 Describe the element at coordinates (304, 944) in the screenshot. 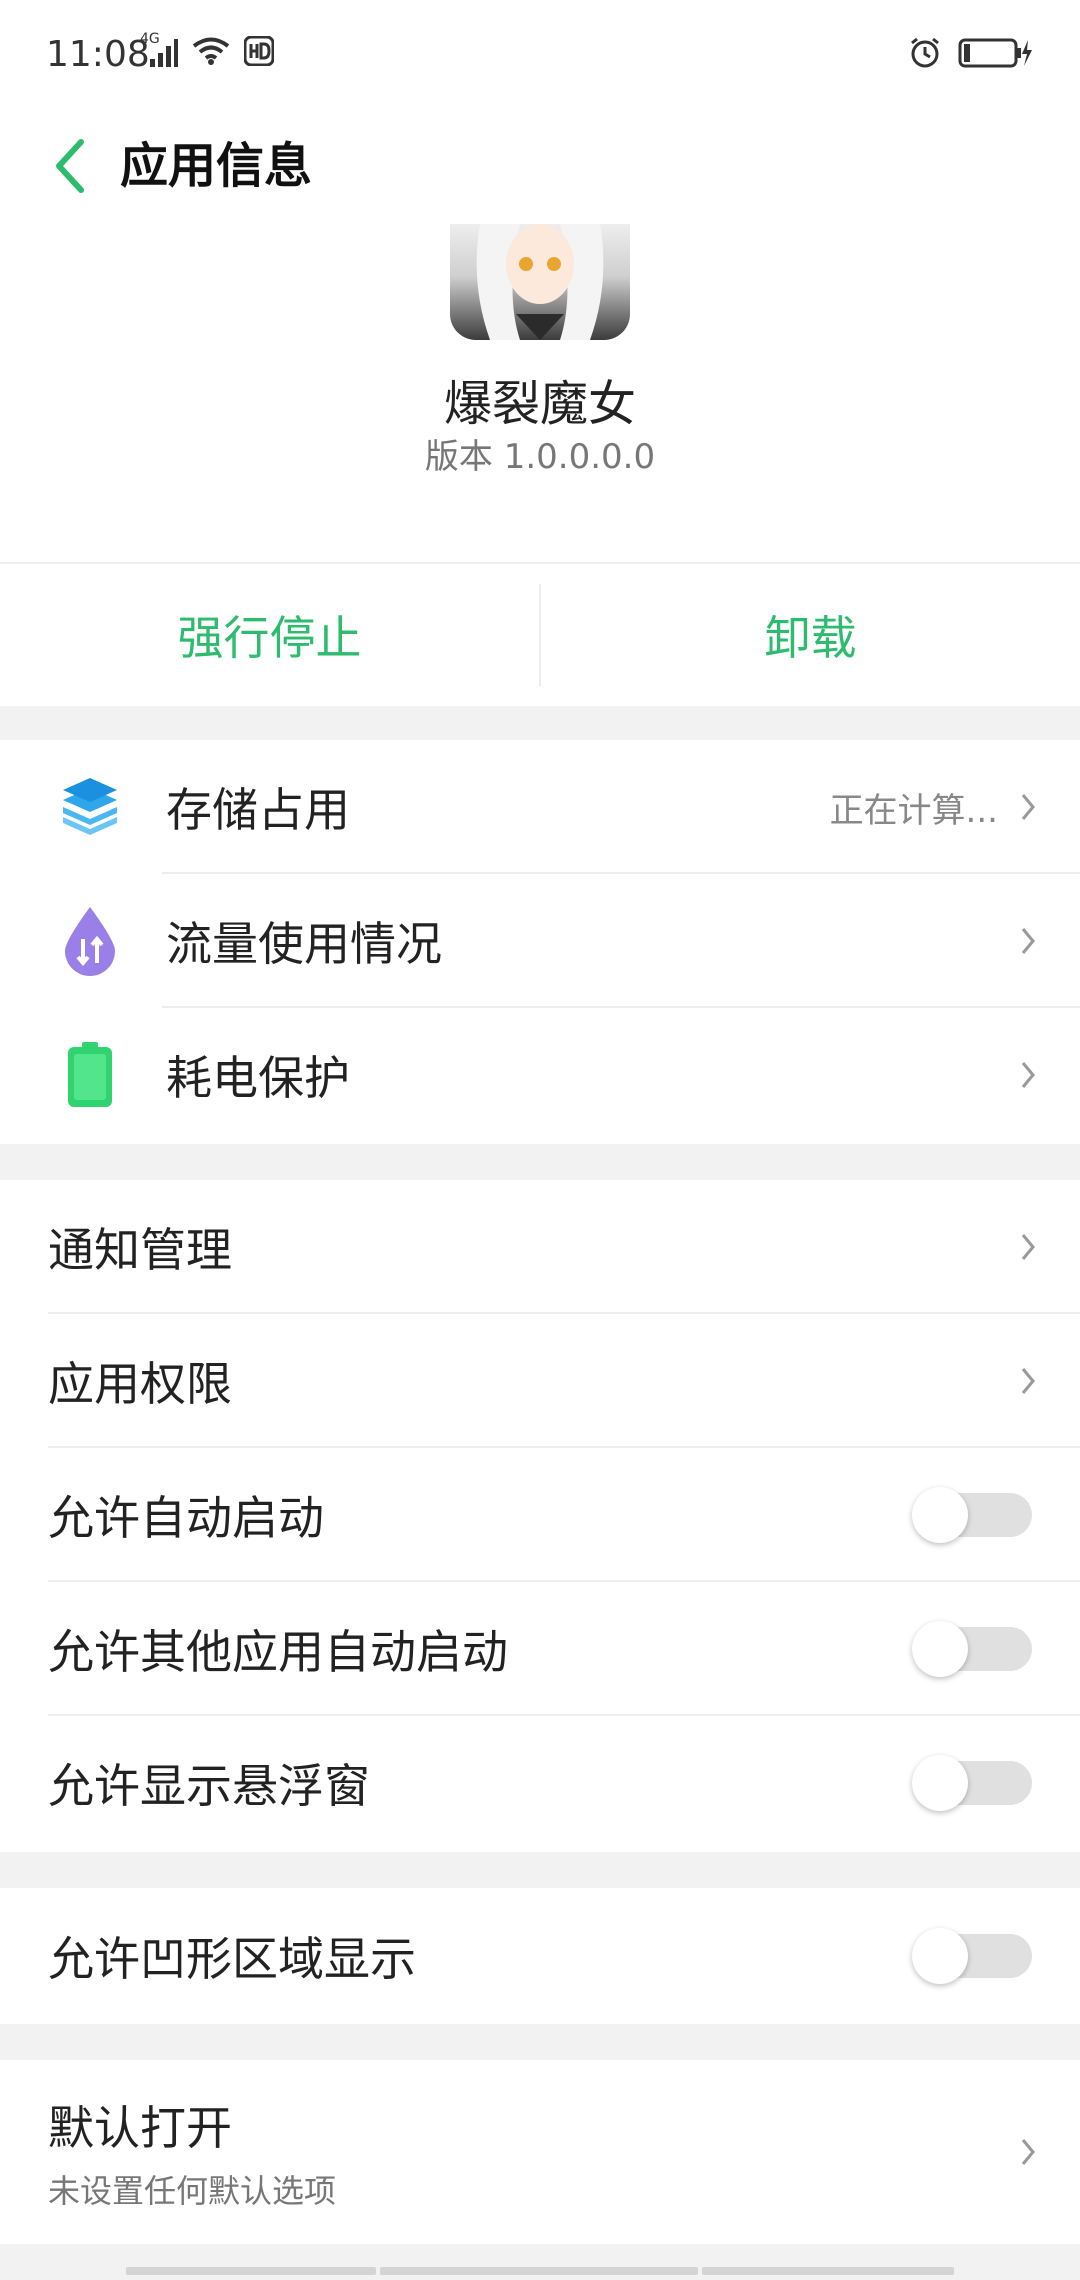

I see `data-usage-label: 流量使用情况` at that location.